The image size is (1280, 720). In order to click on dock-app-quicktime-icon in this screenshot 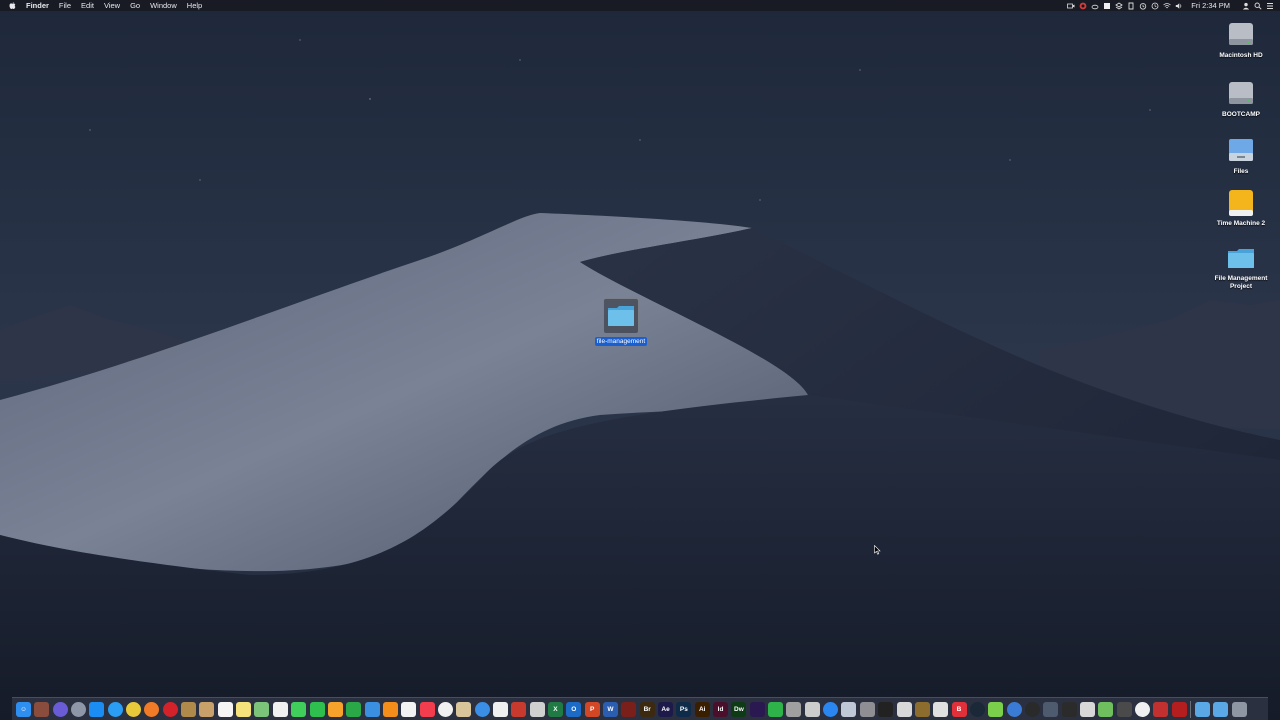, I will do `click(482, 709)`.